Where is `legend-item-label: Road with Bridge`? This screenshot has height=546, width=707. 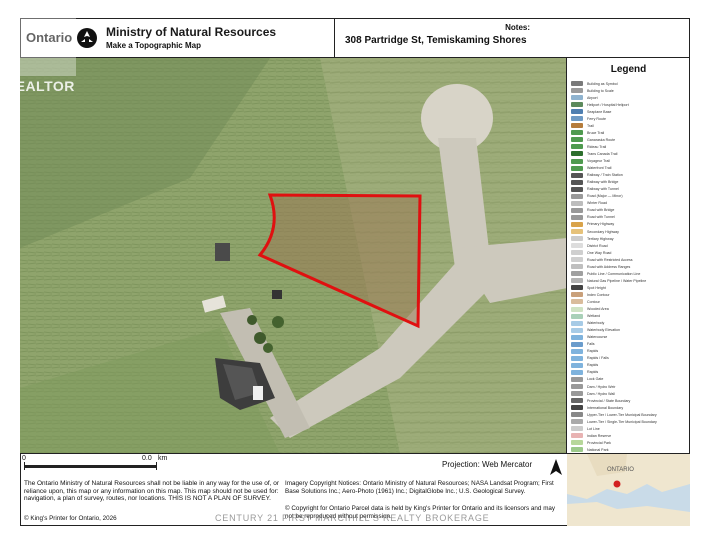
legend-item-label: Road with Bridge is located at coordinates (601, 210).